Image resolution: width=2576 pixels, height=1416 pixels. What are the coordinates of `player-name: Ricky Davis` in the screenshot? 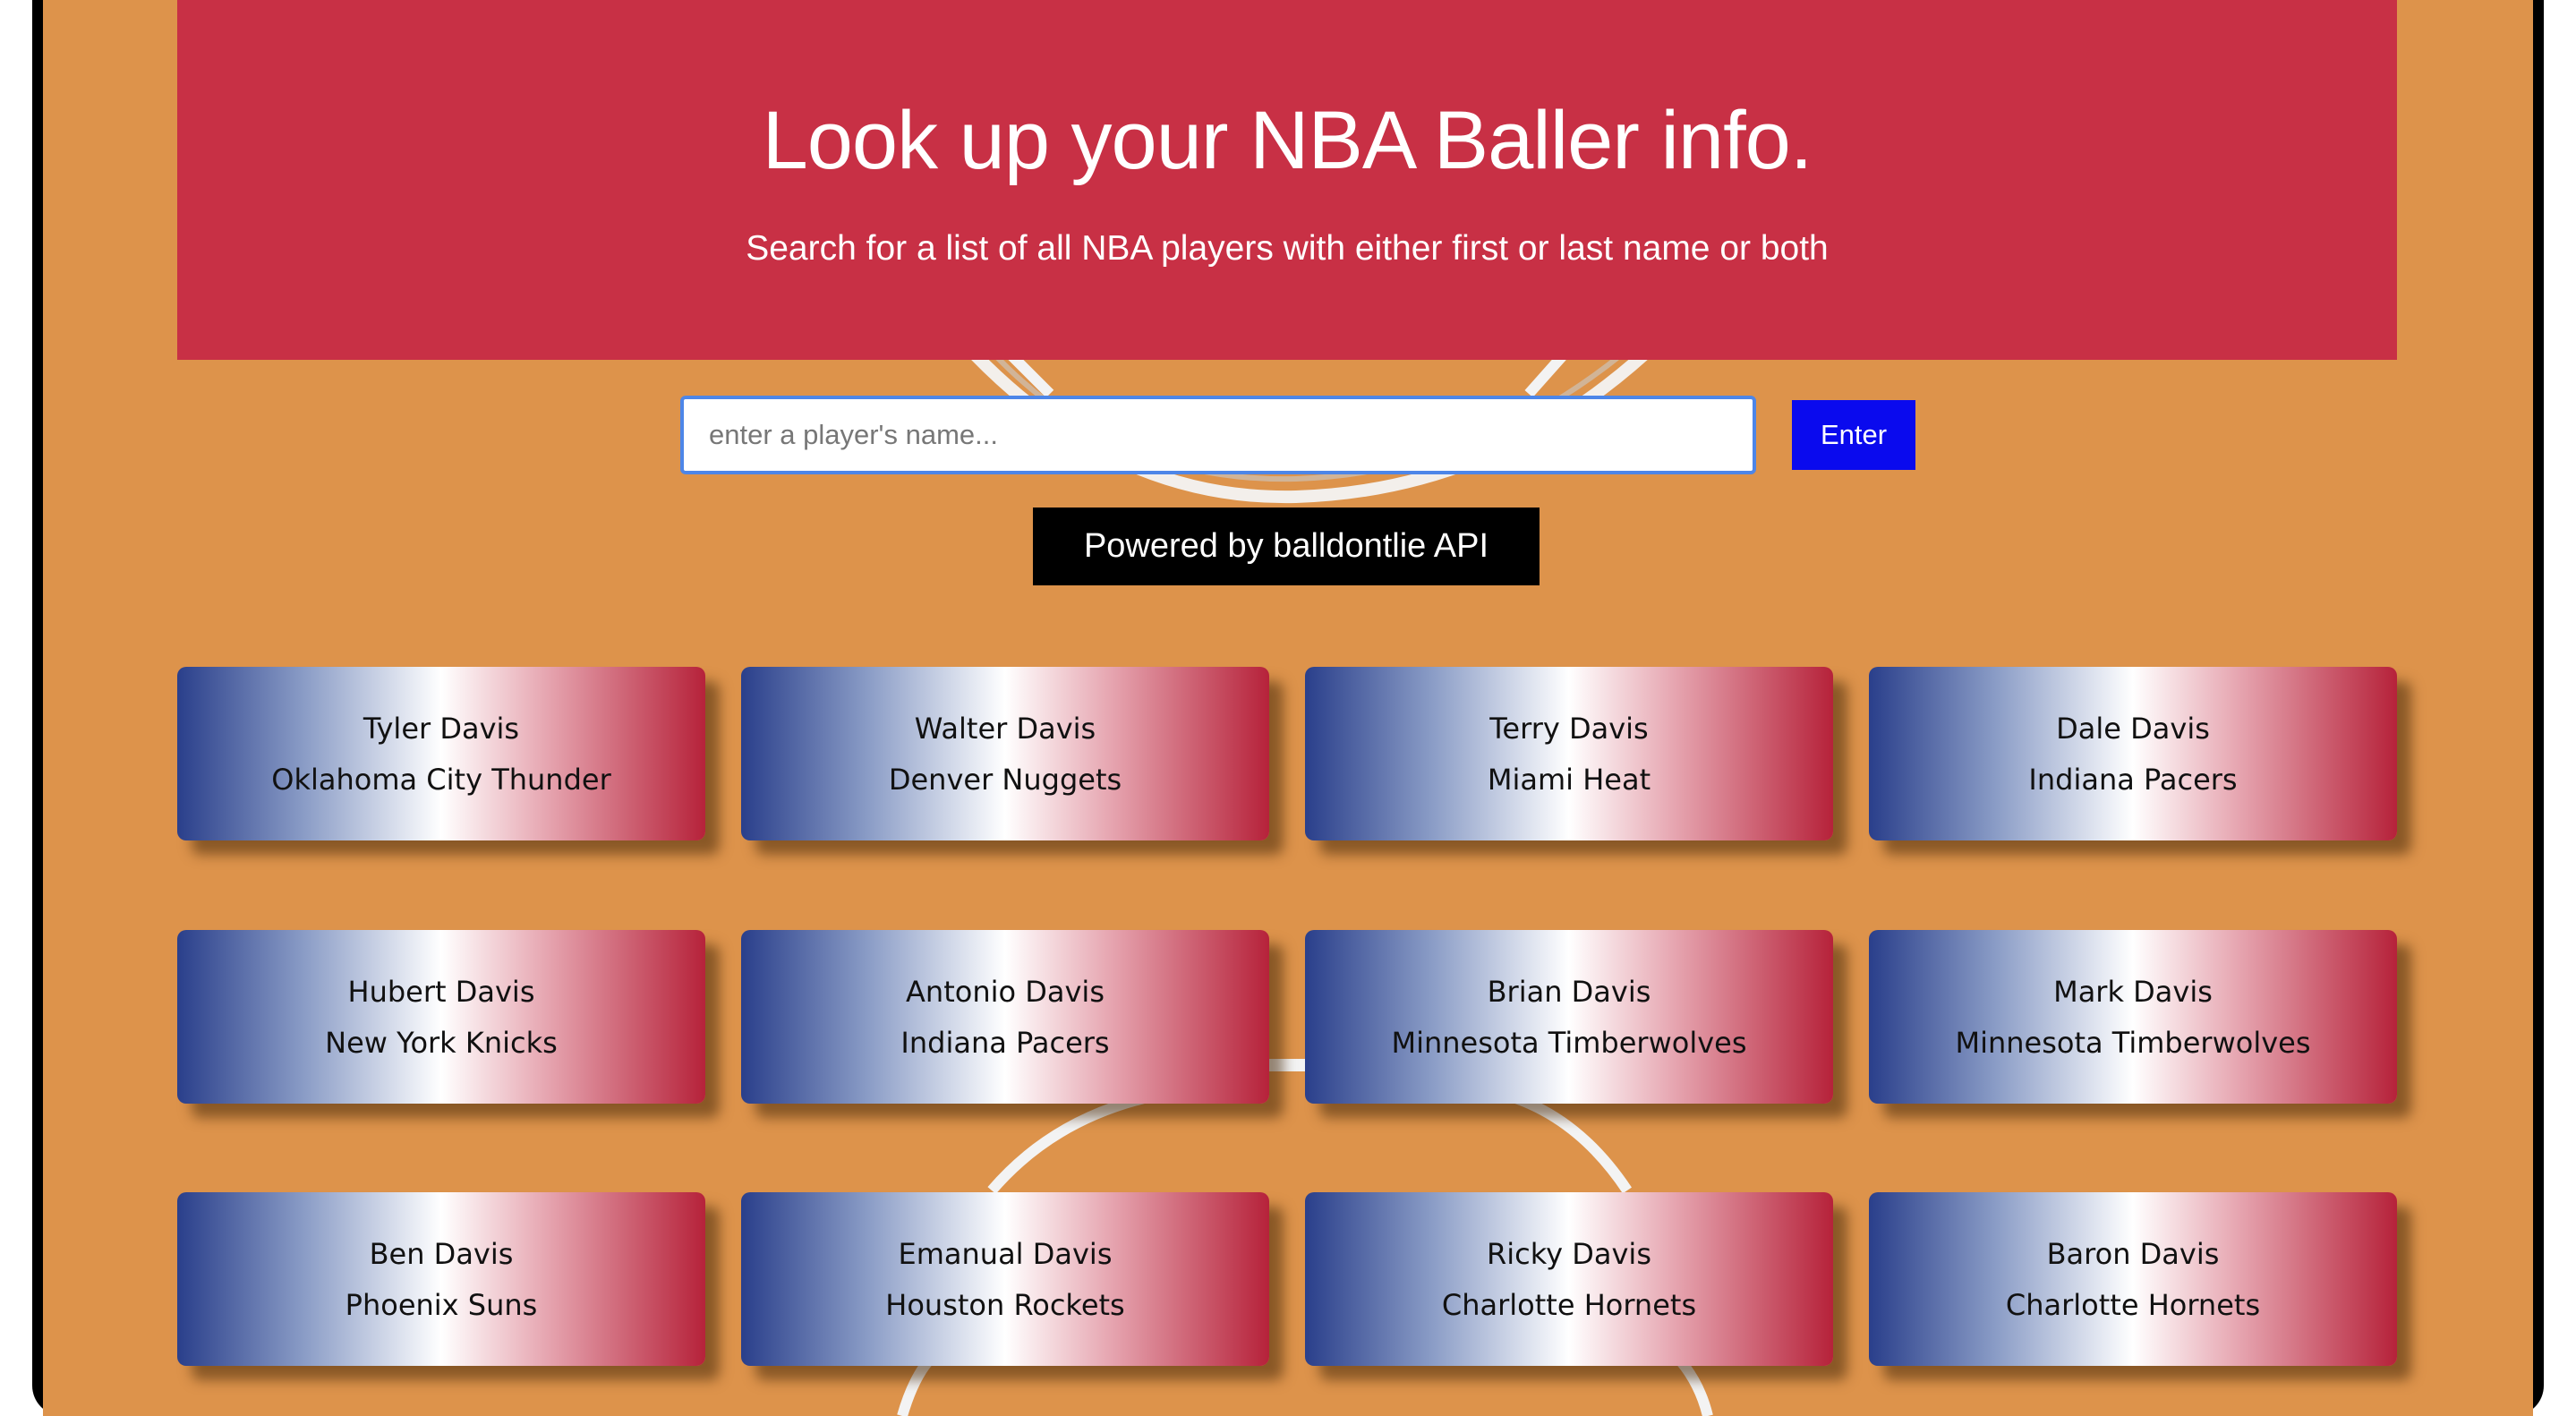 It's located at (1569, 1254).